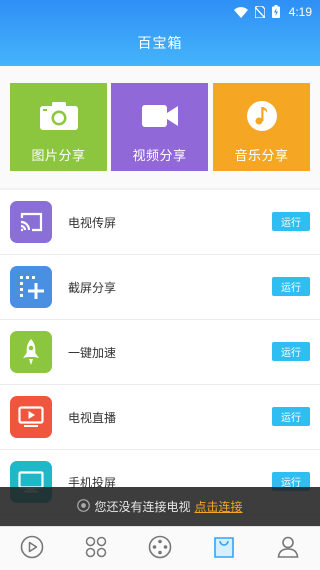  I want to click on list-item-label: 电视传屏, so click(92, 223).